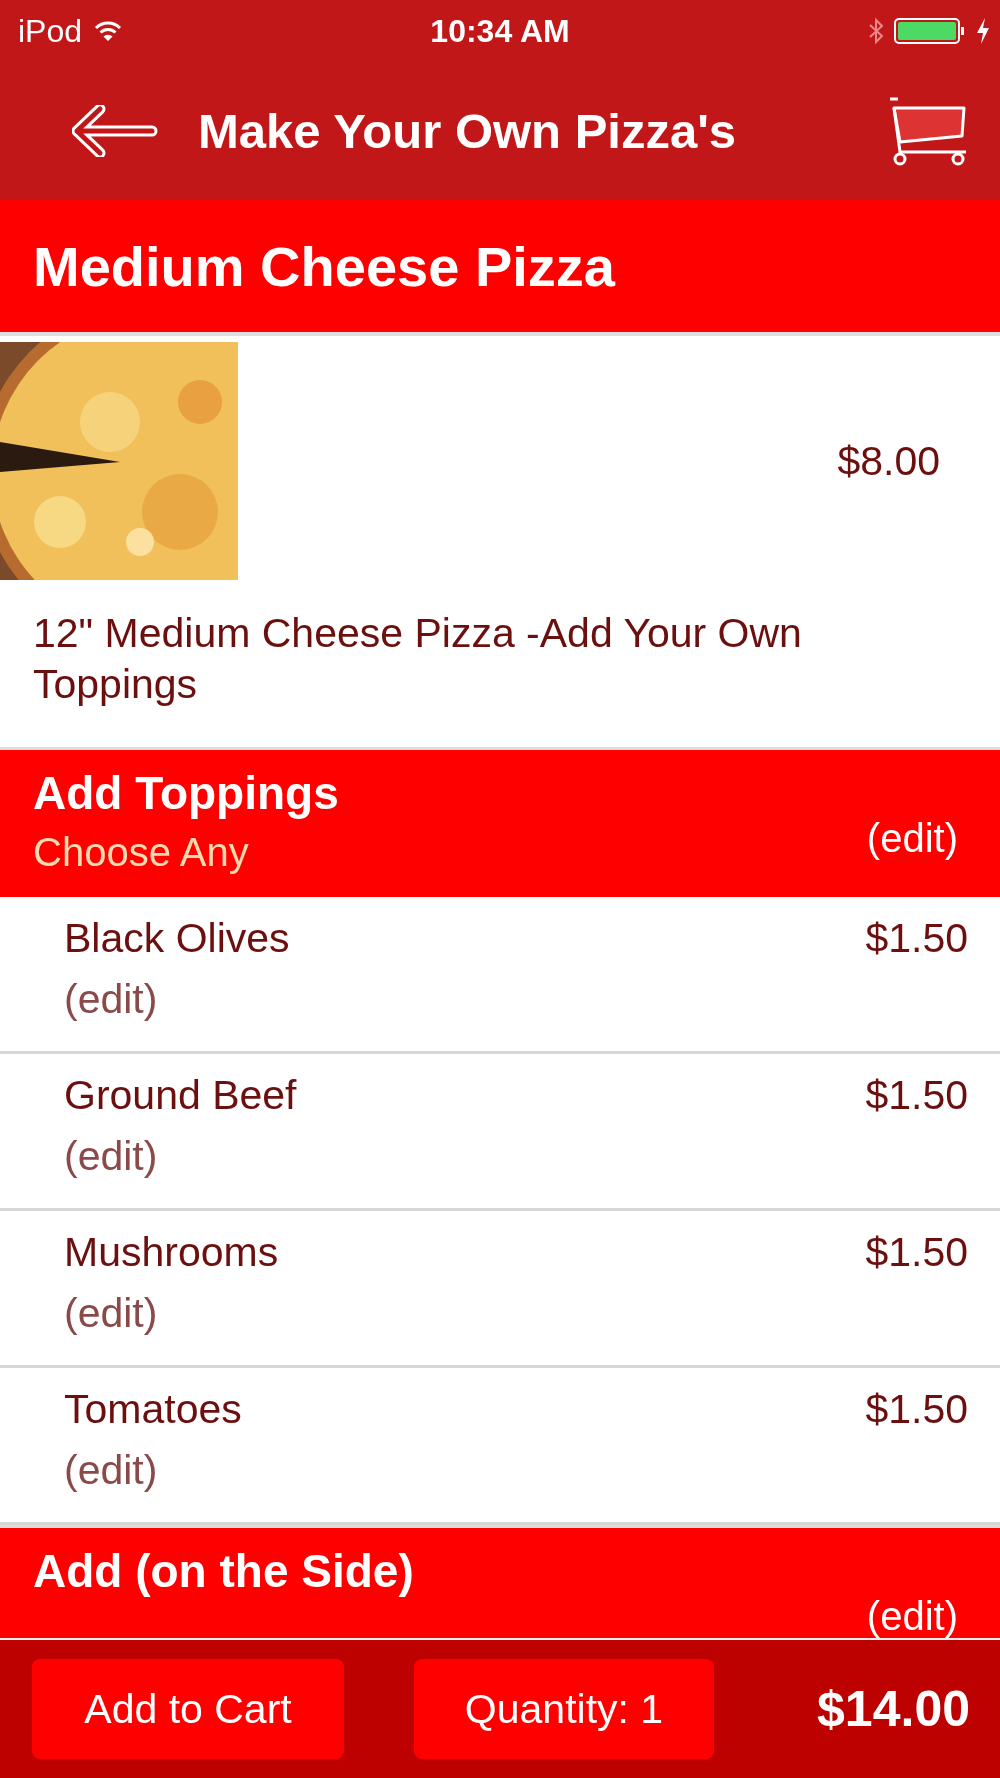  What do you see at coordinates (876, 31) in the screenshot?
I see `bluetooth-icon` at bounding box center [876, 31].